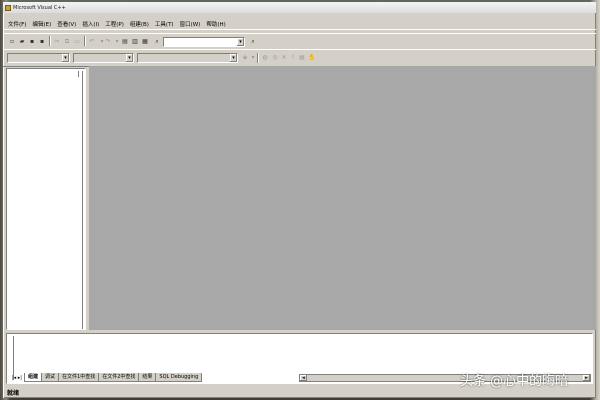 The image size is (600, 400). What do you see at coordinates (265, 58) in the screenshot?
I see `compile-icon: ◍` at bounding box center [265, 58].